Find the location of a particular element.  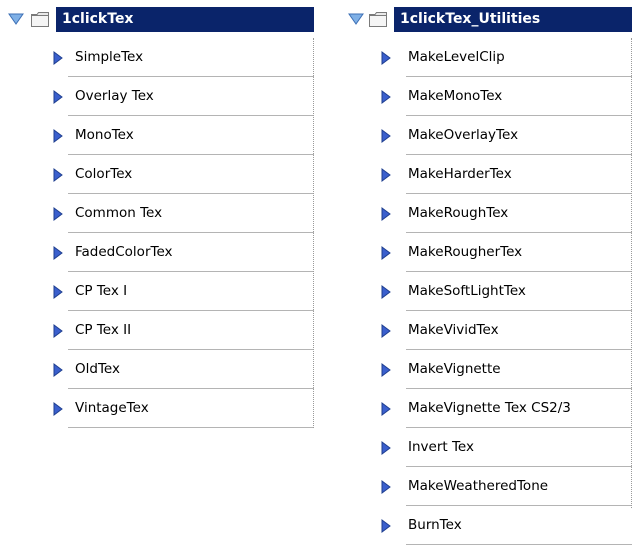

action-item: MakeLevelClip is located at coordinates (487, 57).